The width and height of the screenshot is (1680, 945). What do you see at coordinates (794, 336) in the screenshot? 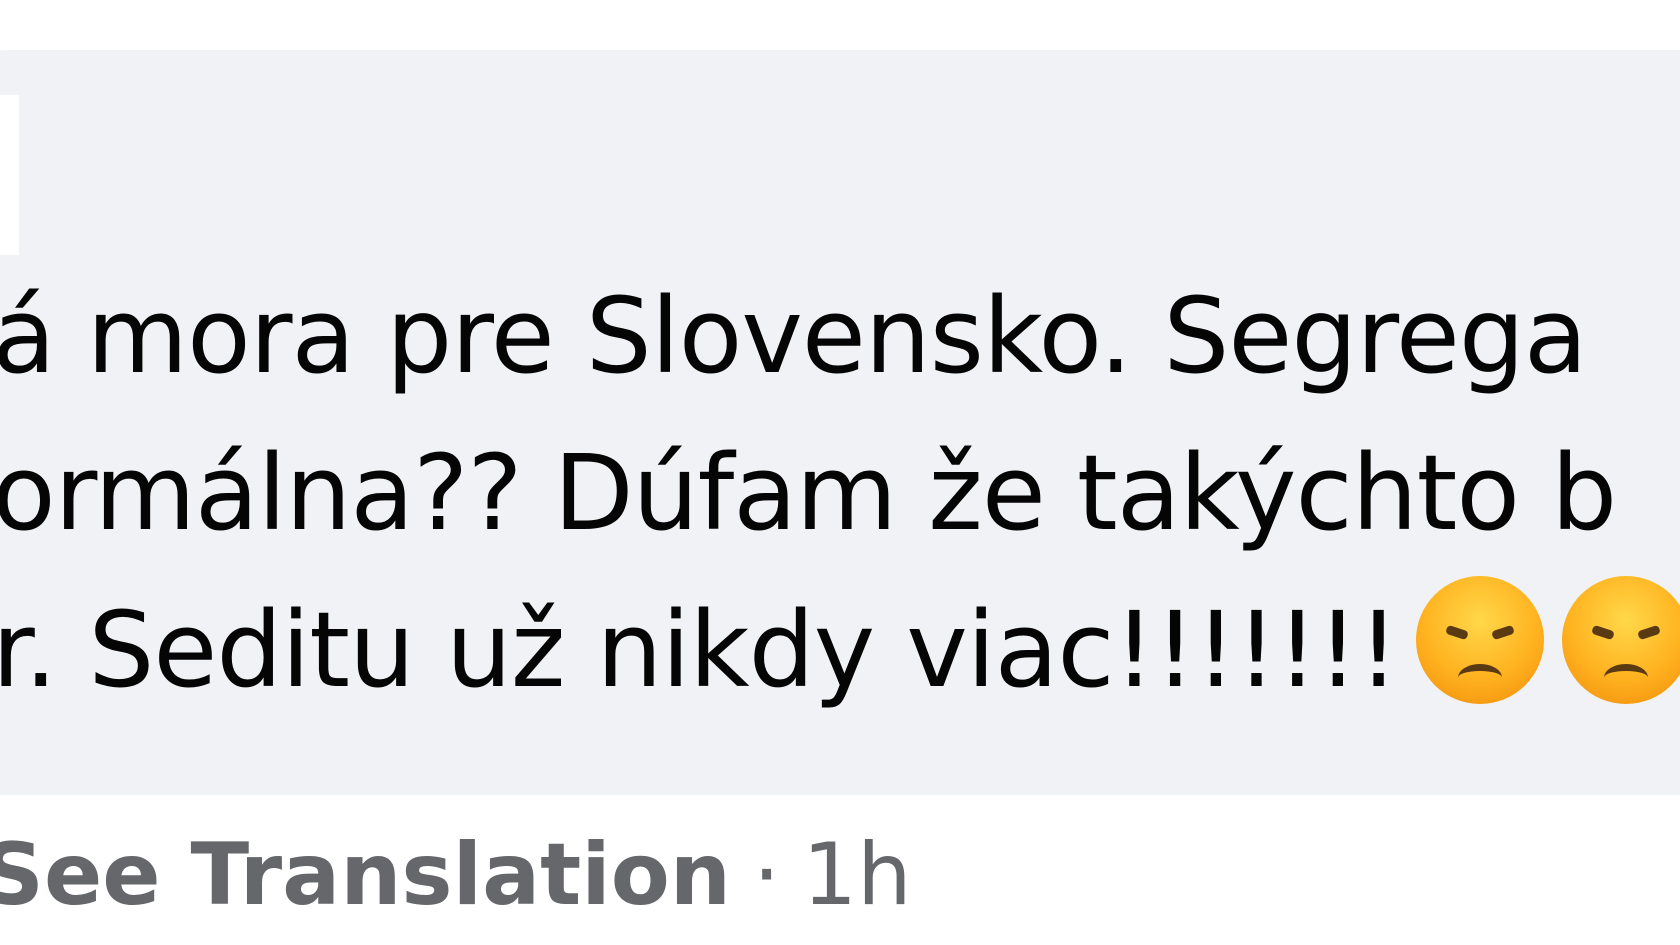
I see `comment-line-1: á mora pre Slovensko. Segrega` at bounding box center [794, 336].